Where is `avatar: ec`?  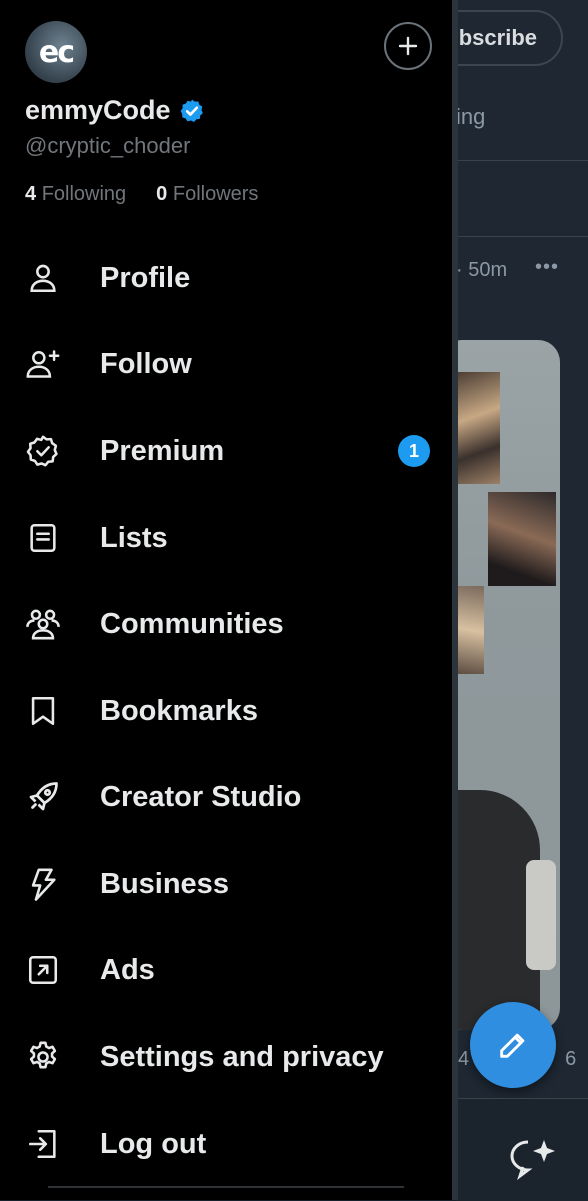
avatar: ec is located at coordinates (56, 52).